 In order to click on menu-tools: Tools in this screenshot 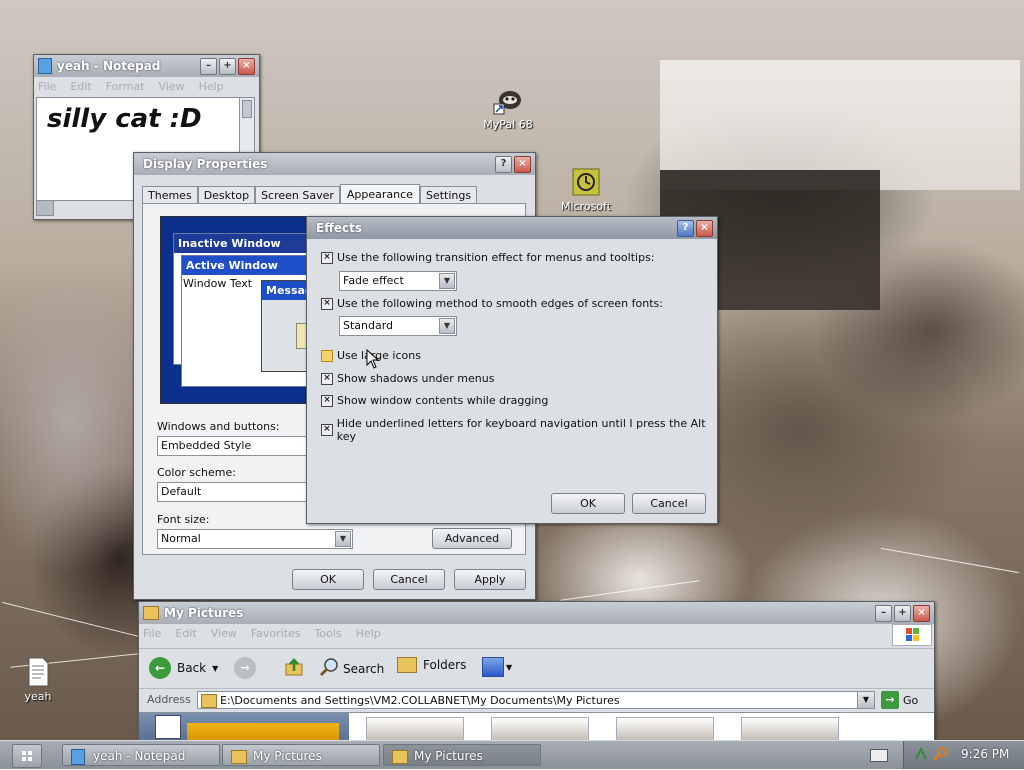, I will do `click(328, 633)`.